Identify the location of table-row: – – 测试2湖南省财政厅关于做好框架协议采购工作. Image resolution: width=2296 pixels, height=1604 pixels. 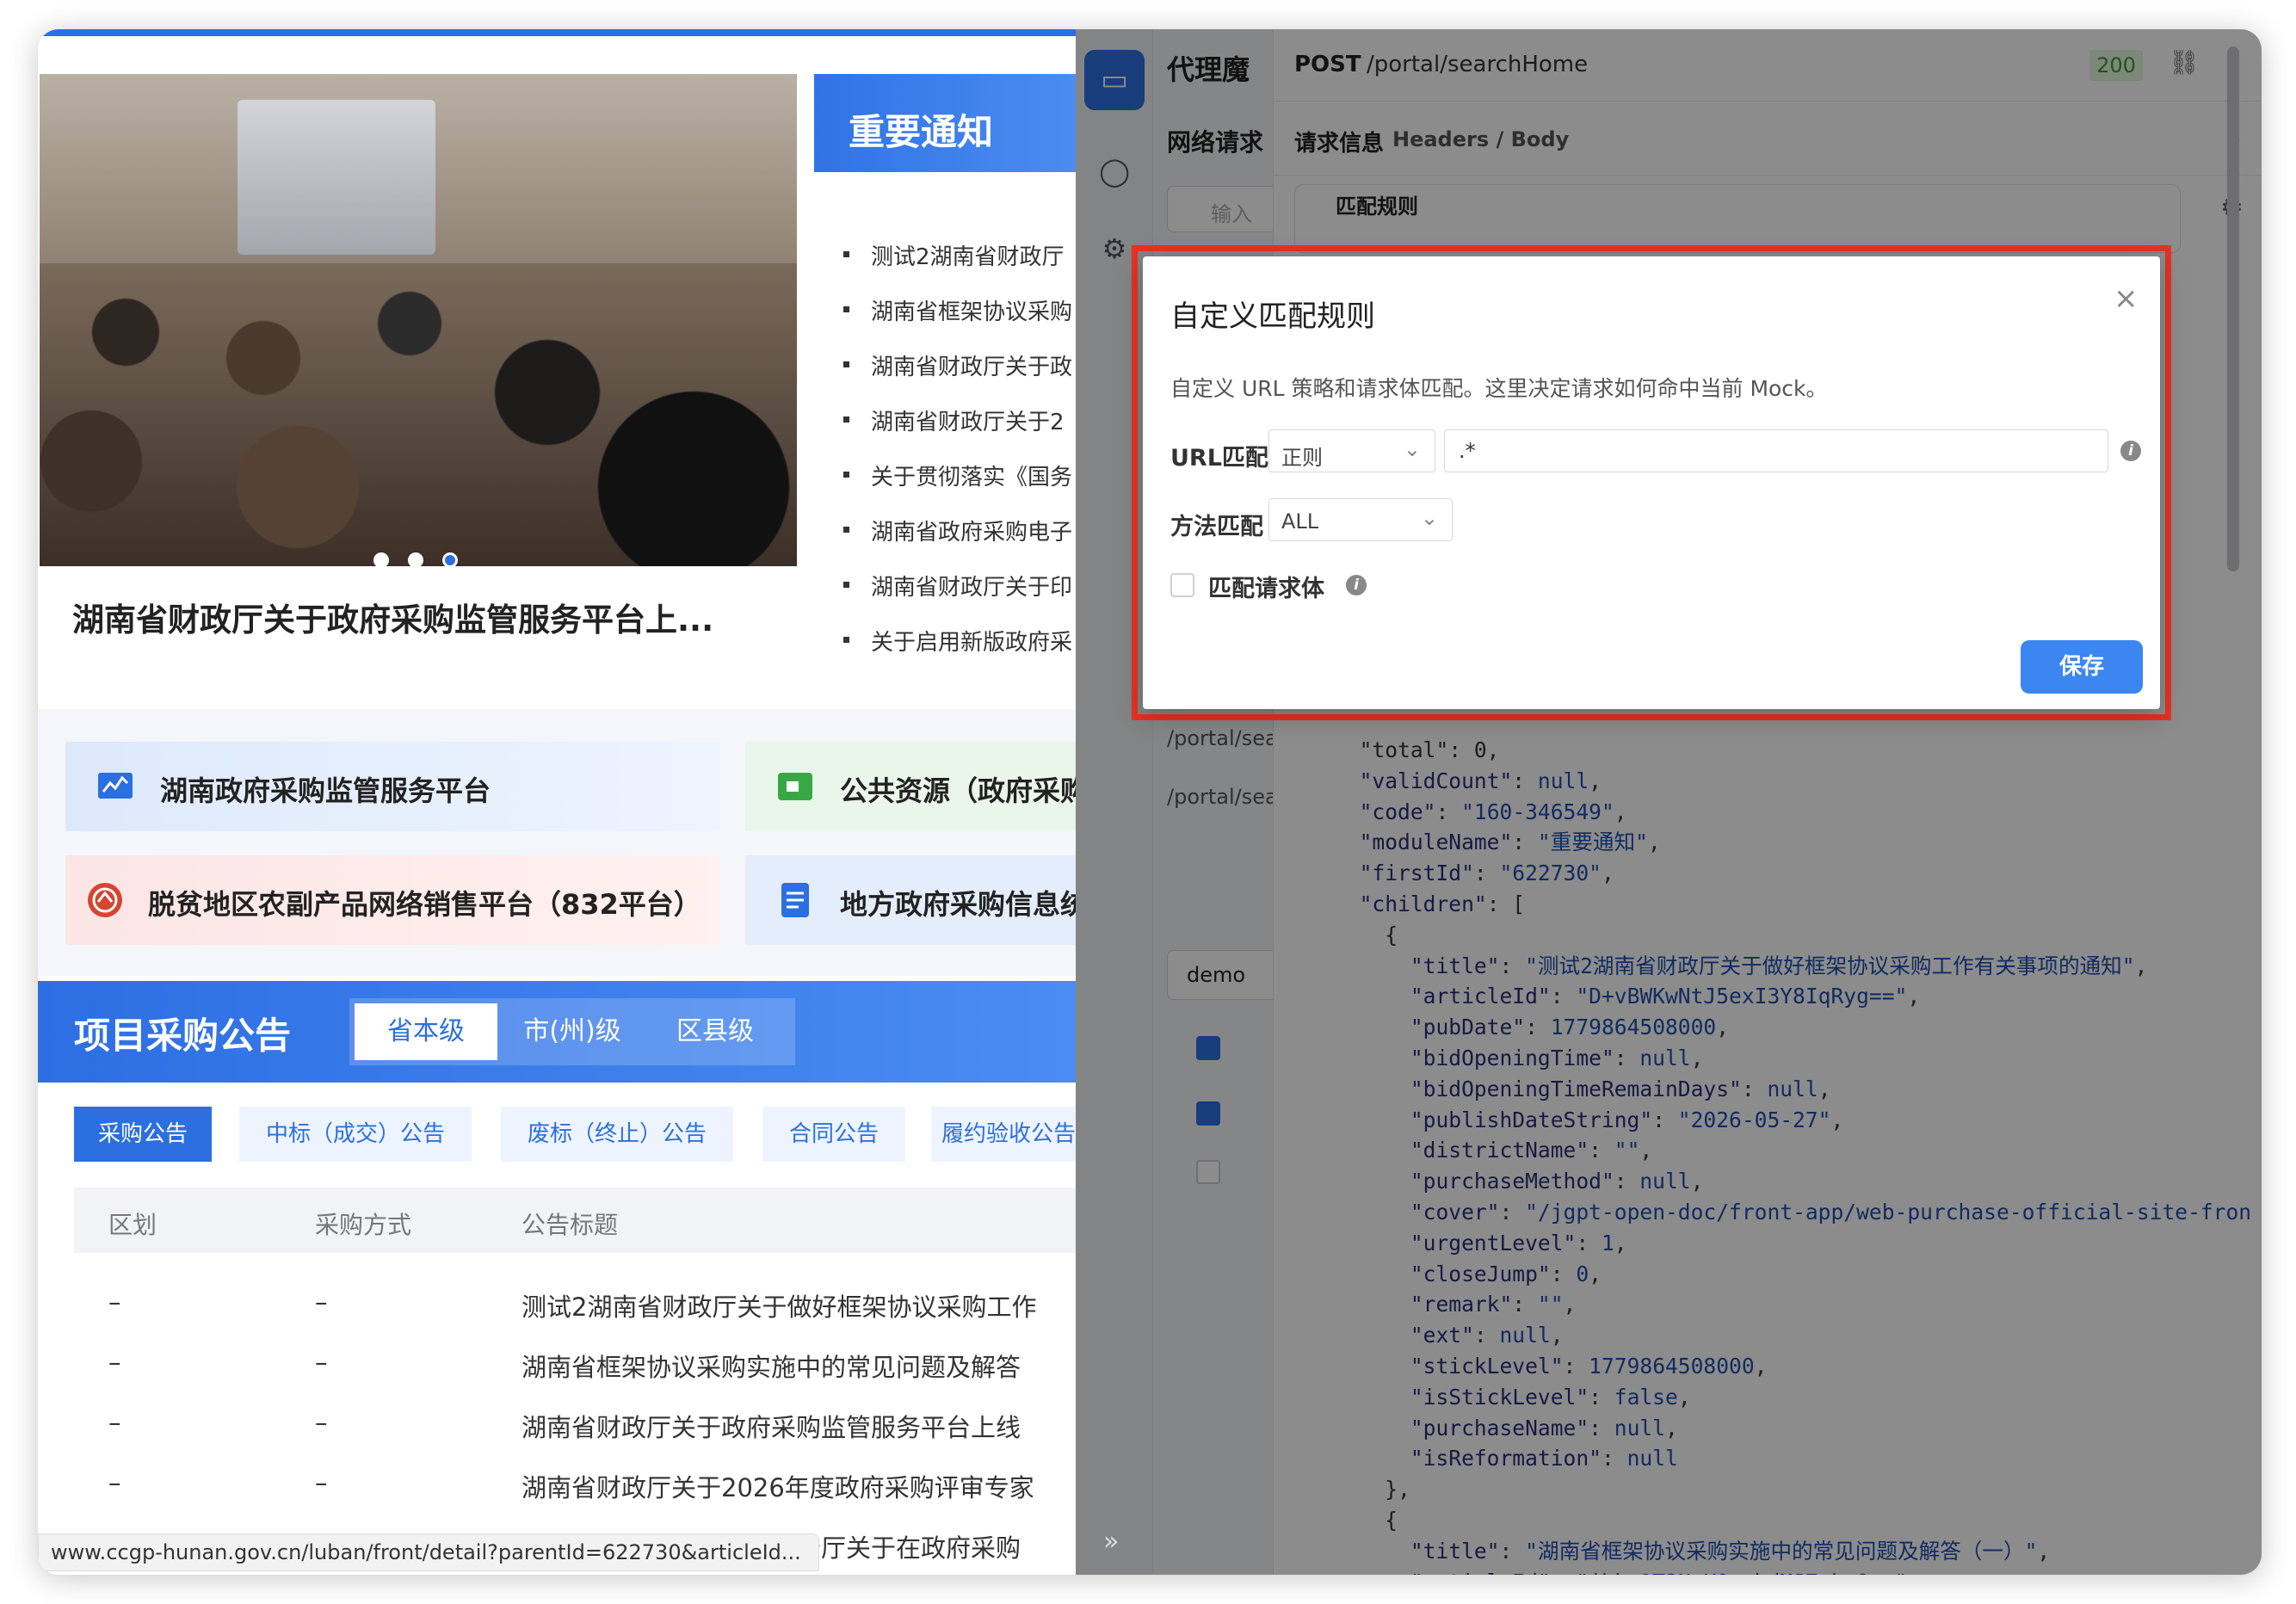
(575, 1304).